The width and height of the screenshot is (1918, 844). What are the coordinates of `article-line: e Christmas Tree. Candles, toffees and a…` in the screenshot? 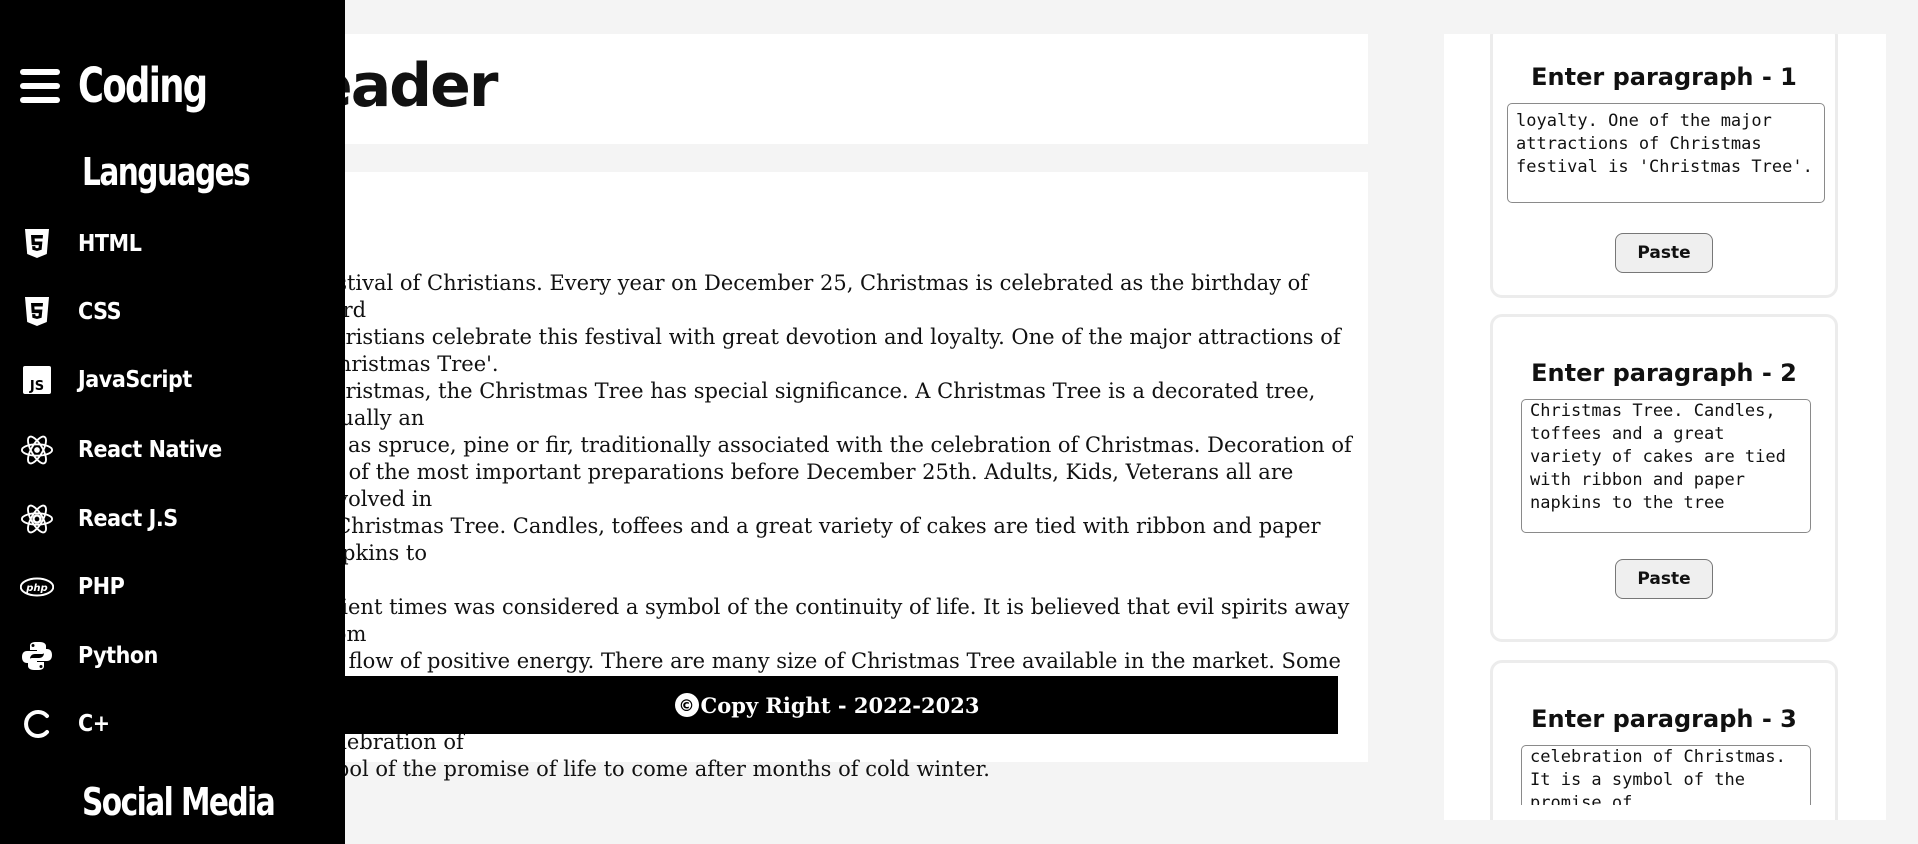 It's located at (818, 539).